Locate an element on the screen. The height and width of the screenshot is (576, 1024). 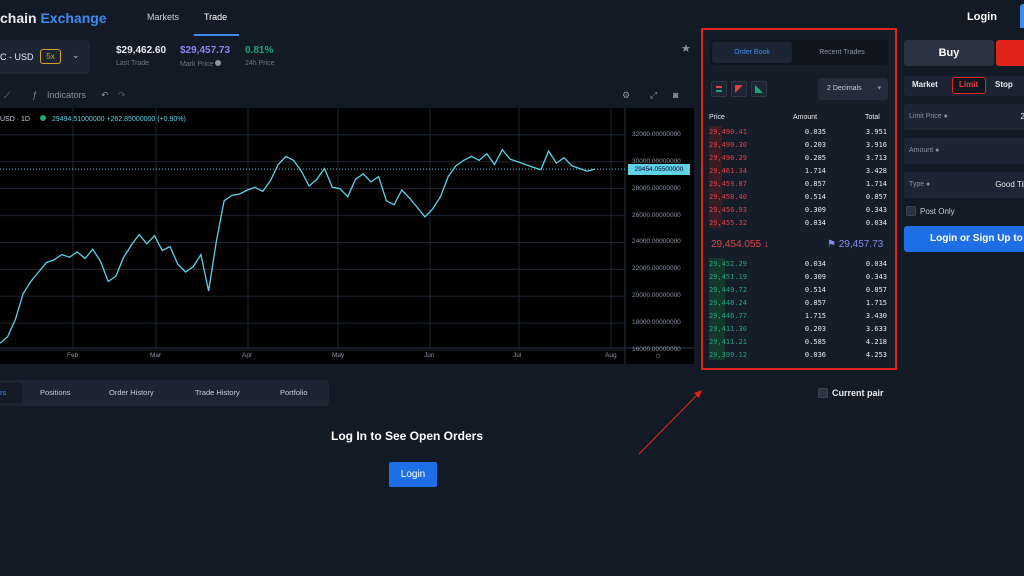
view-asks-button is located at coordinates (739, 89).